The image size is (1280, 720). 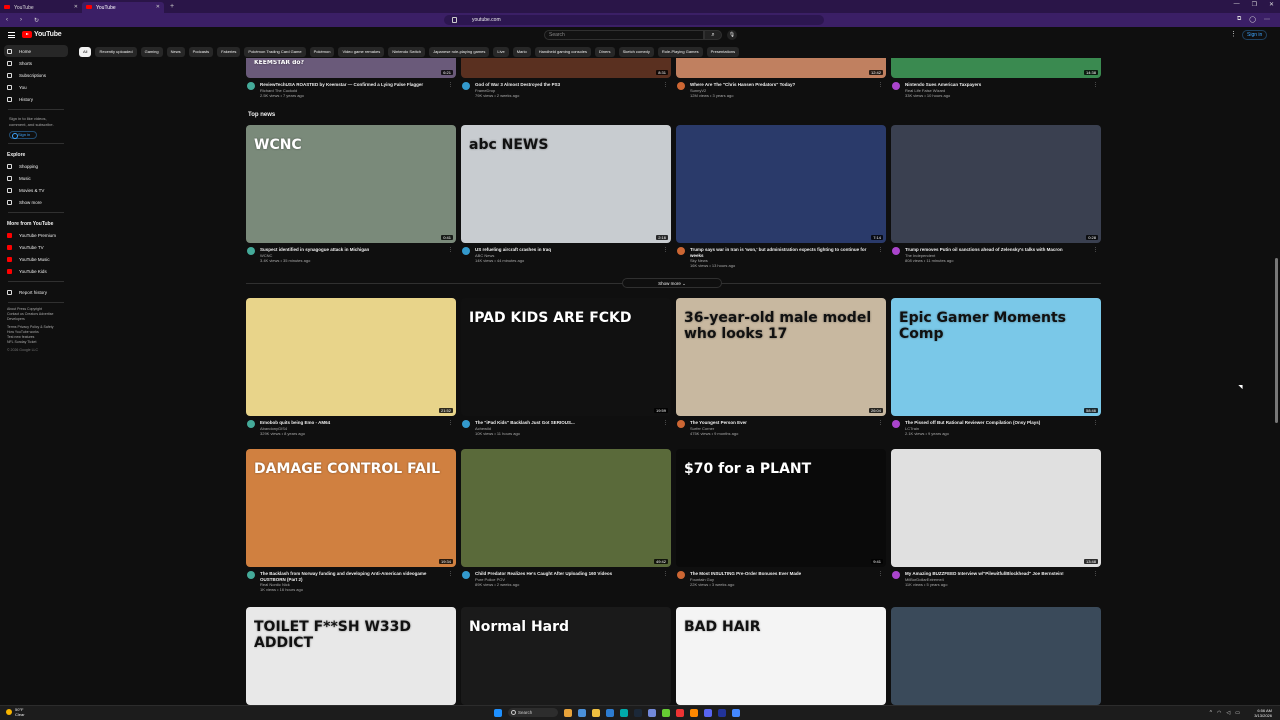 I want to click on video-thumbnail: Normal Hard, so click(x=566, y=656).